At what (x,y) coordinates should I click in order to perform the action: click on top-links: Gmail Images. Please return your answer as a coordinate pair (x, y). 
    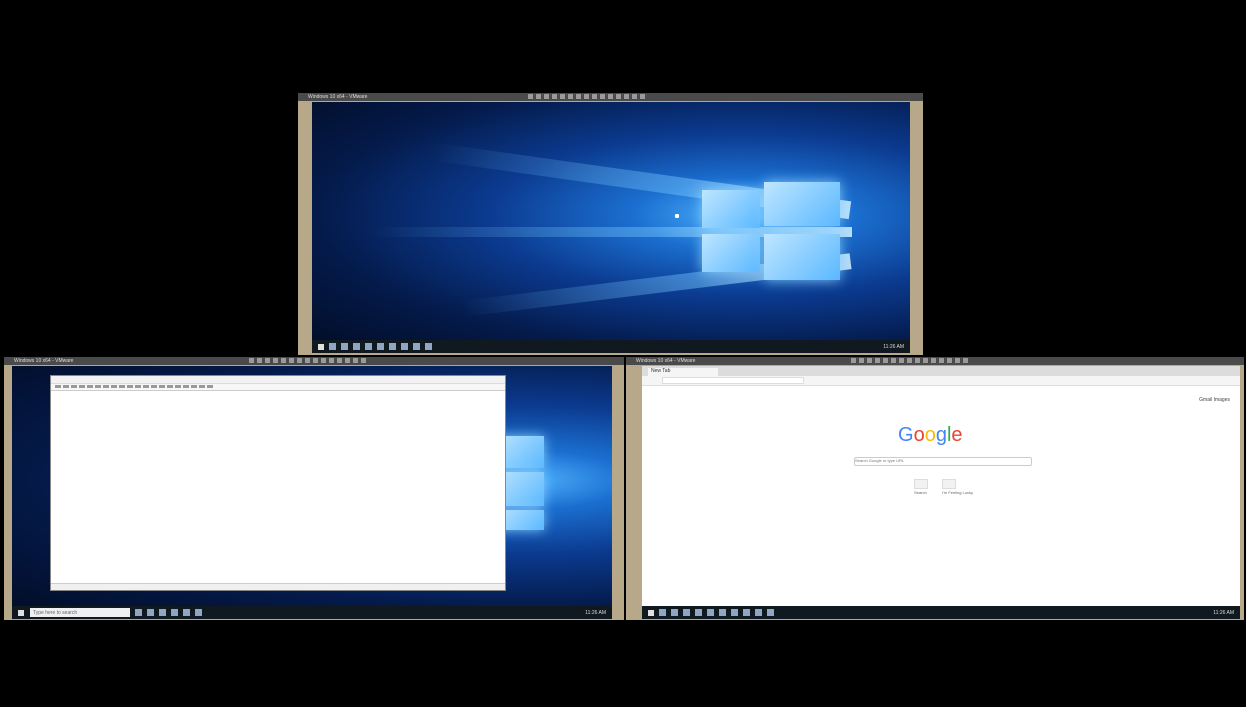
    Looking at the image, I should click on (1214, 400).